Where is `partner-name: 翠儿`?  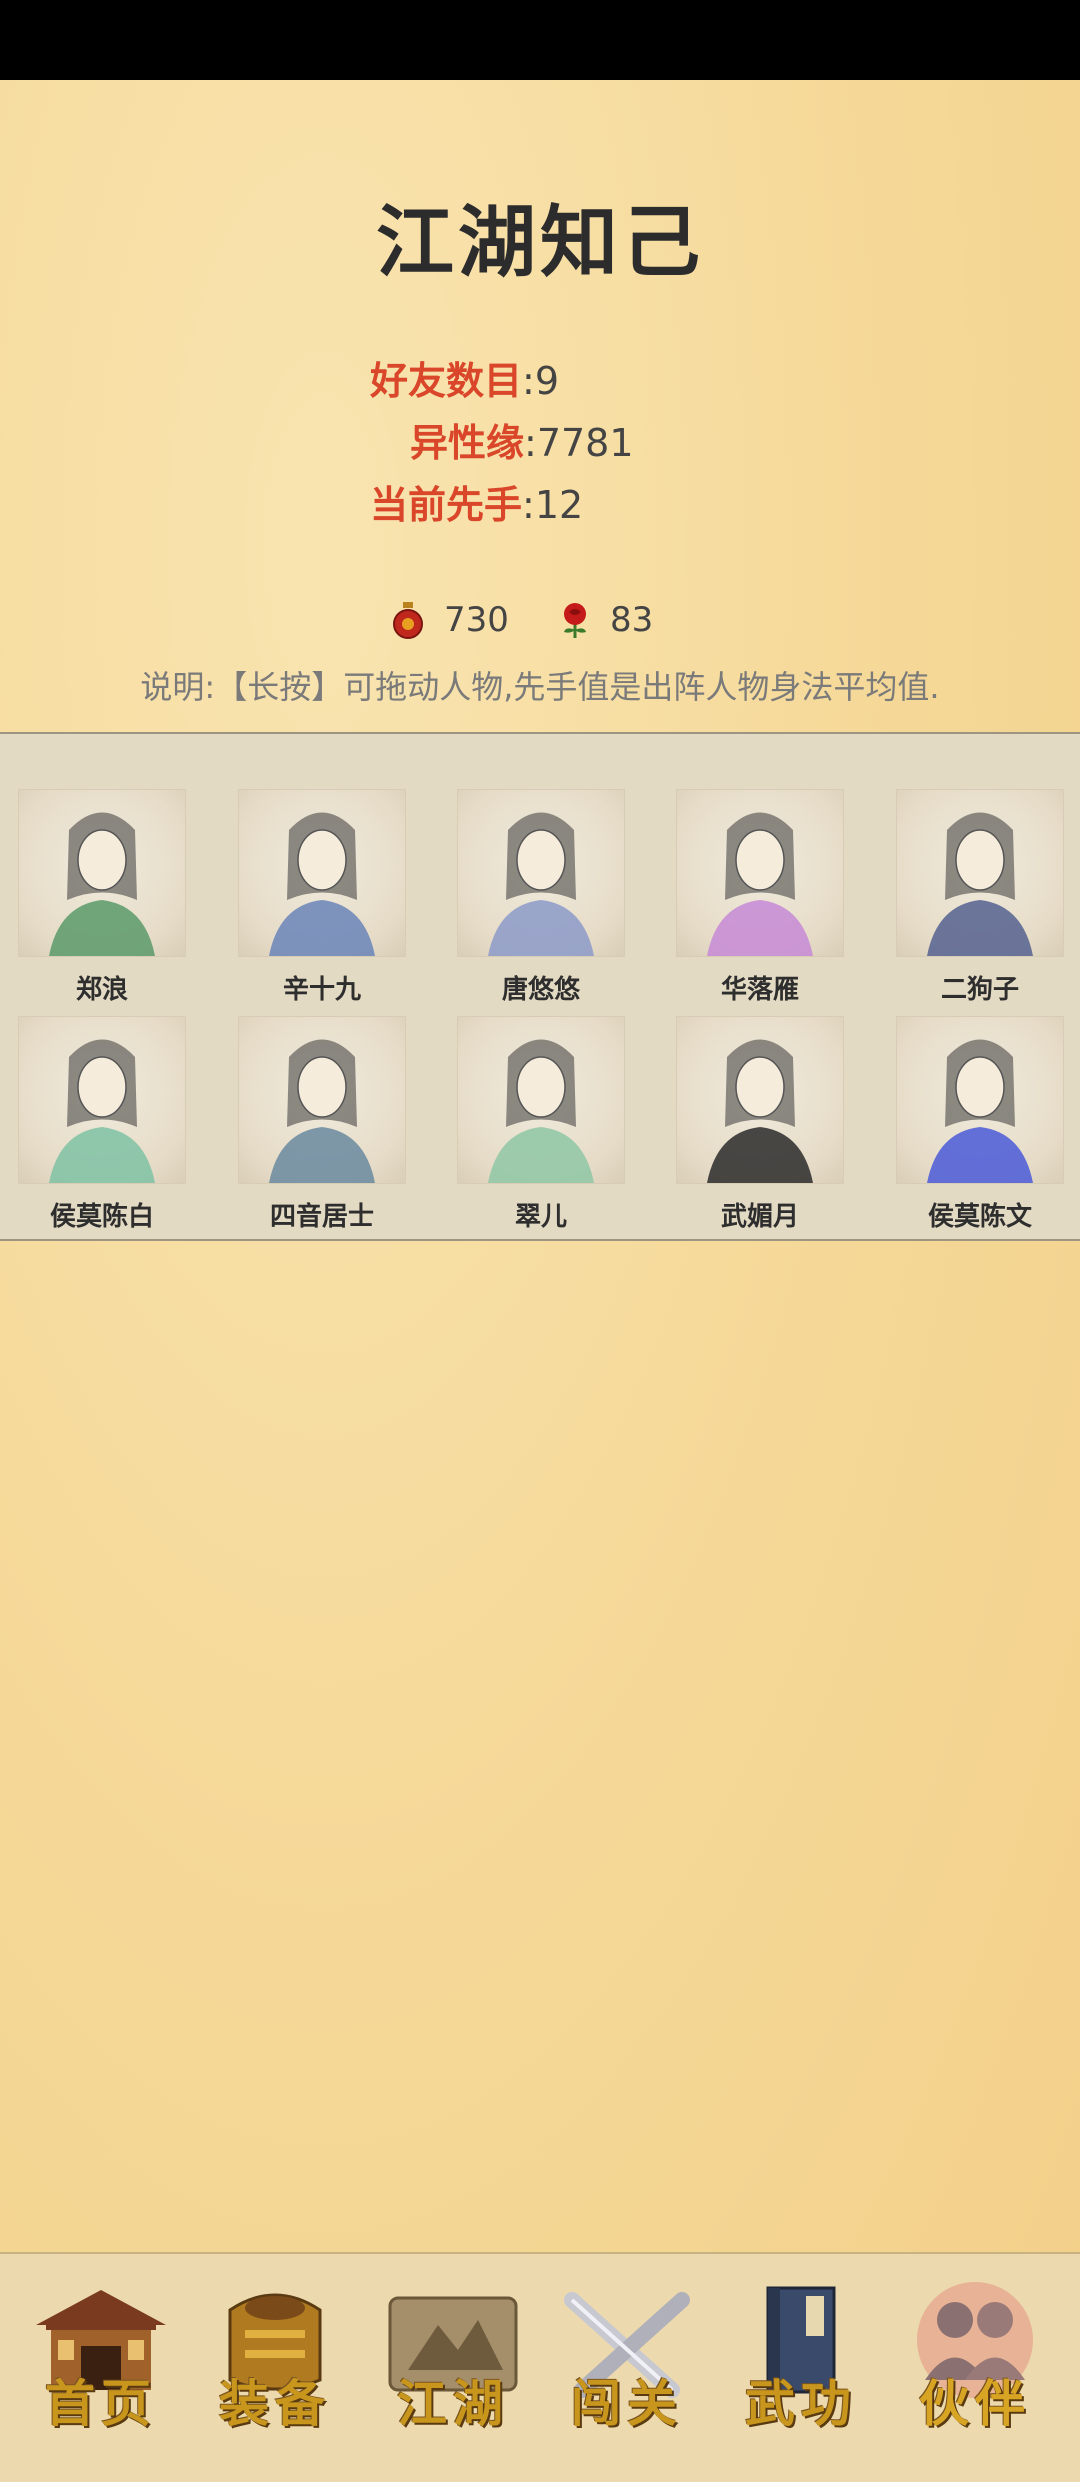 partner-name: 翠儿 is located at coordinates (540, 1217).